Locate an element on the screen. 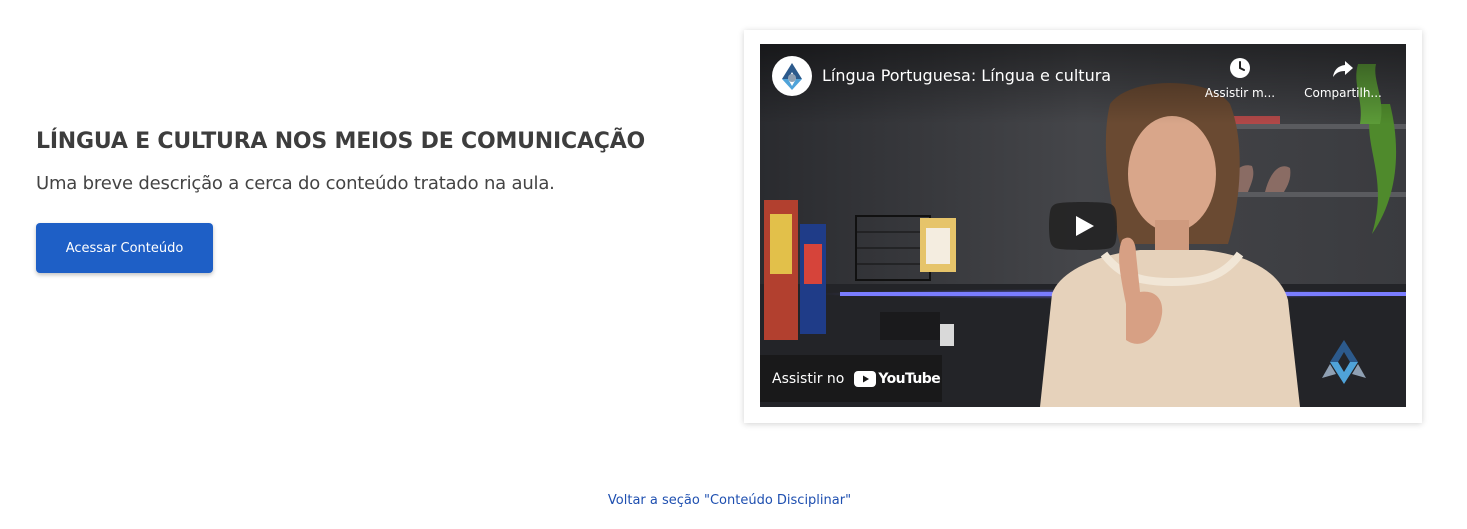 Image resolution: width=1467 pixels, height=529 pixels. share-arrow-icon is located at coordinates (1343, 69).